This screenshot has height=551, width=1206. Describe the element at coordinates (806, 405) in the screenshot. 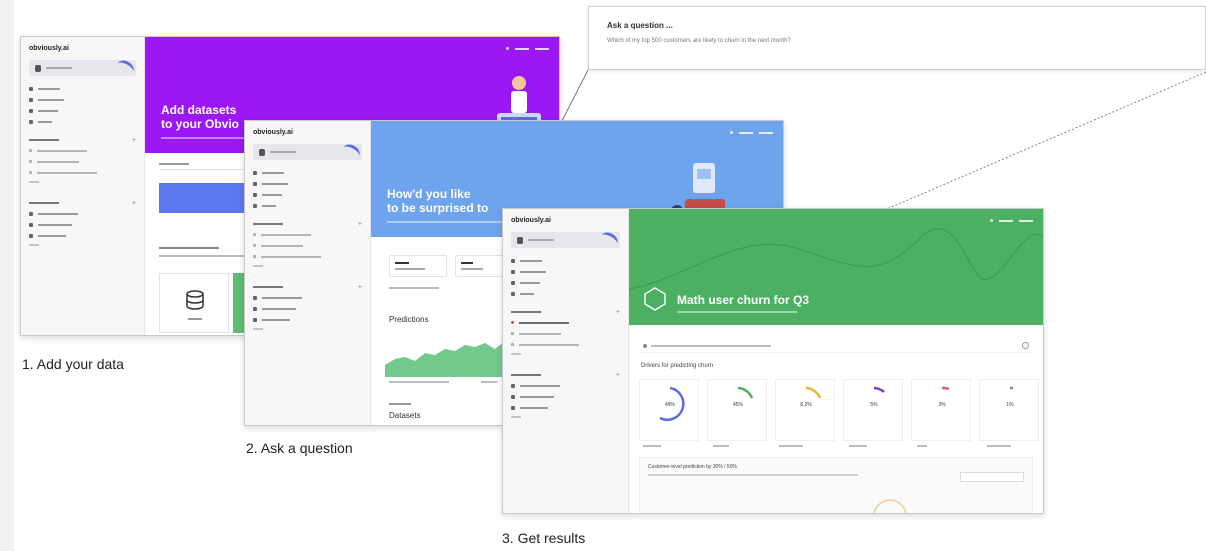

I see `gauge-value: 8.2%` at that location.